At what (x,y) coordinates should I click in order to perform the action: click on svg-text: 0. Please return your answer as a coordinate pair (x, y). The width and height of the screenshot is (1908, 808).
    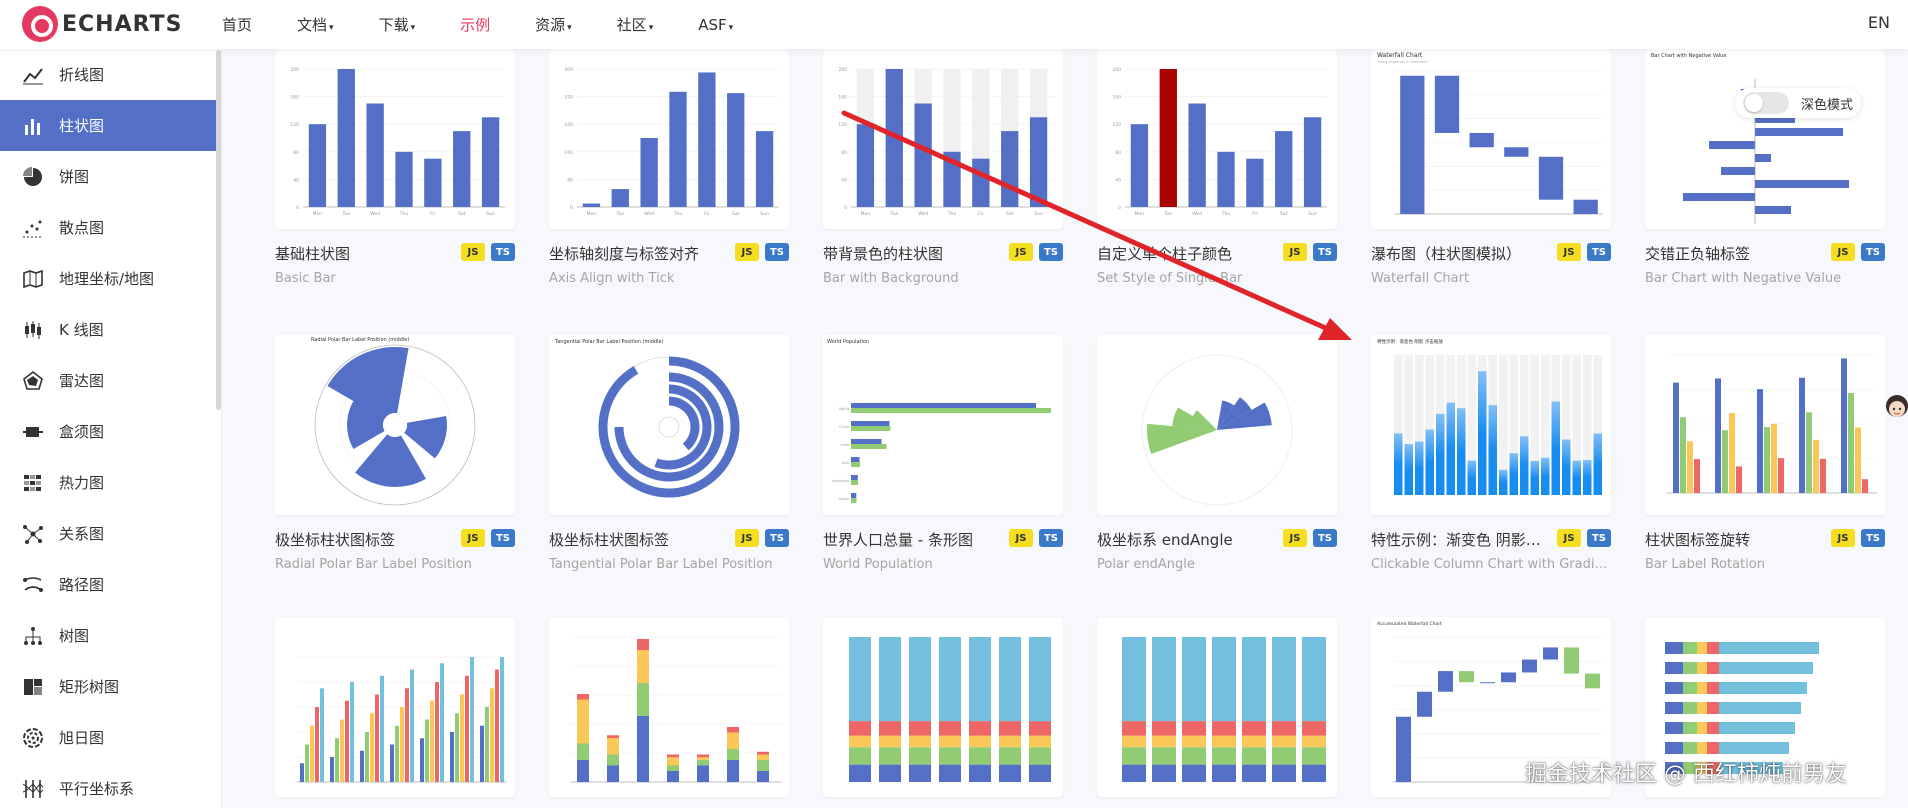
    Looking at the image, I should click on (297, 208).